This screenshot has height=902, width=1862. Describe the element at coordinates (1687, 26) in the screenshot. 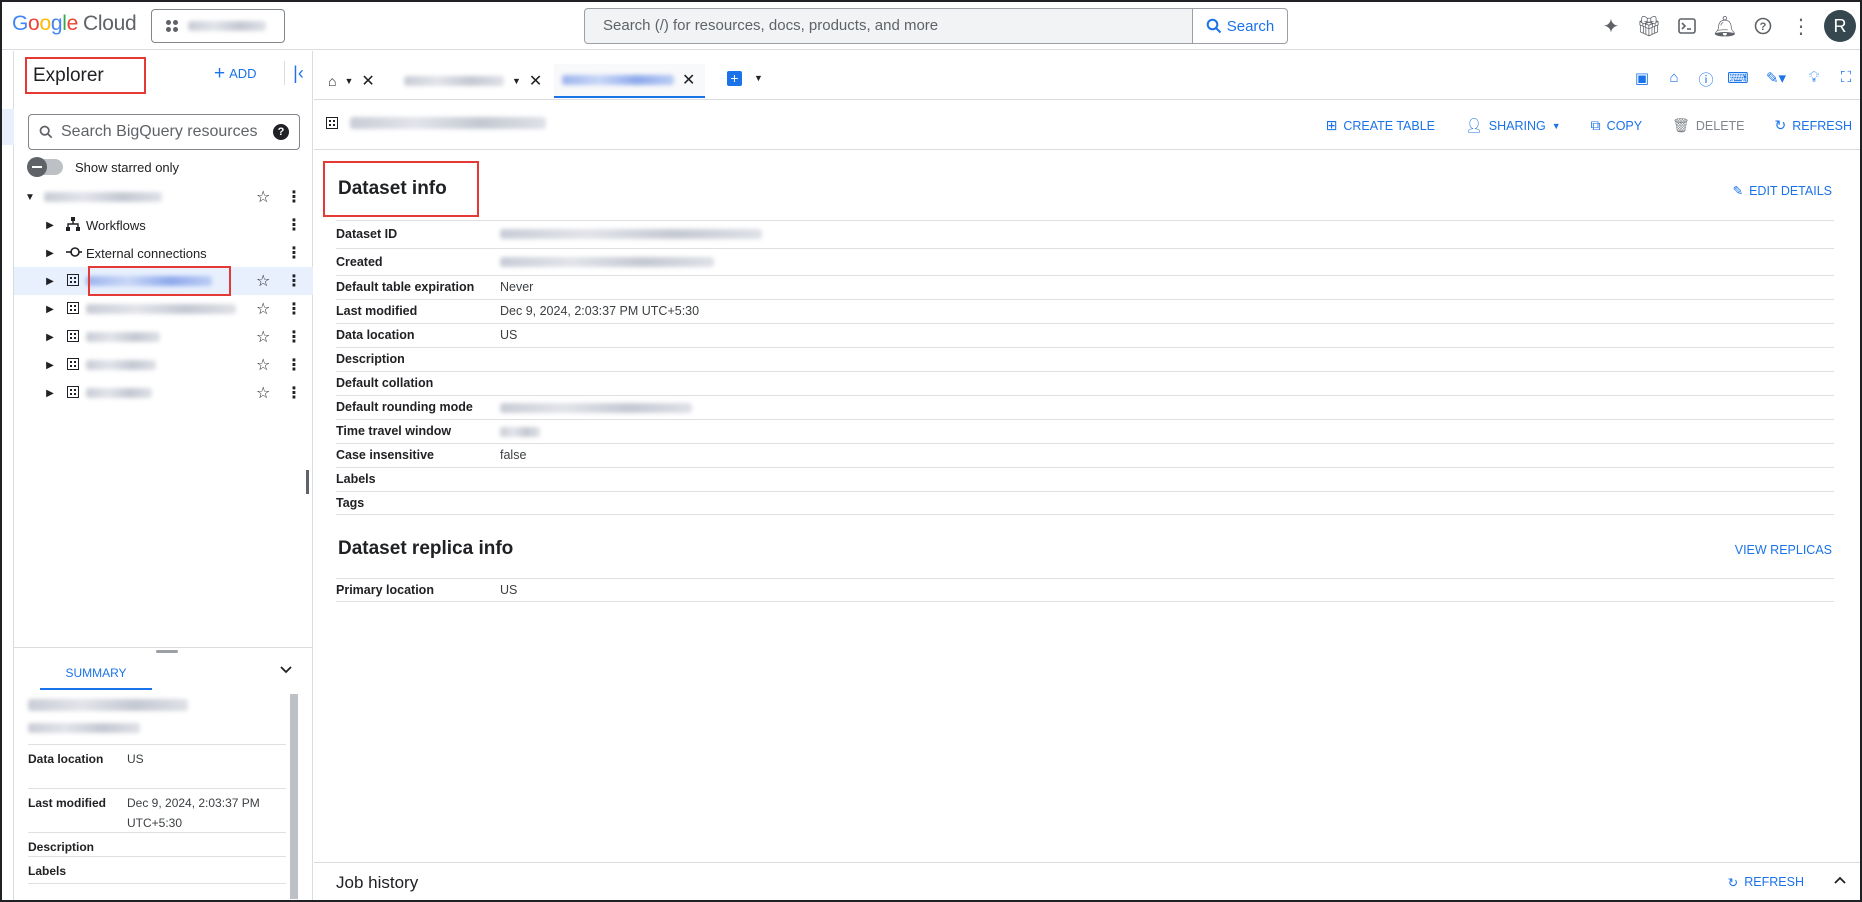

I see `cloud-shell-icon` at that location.